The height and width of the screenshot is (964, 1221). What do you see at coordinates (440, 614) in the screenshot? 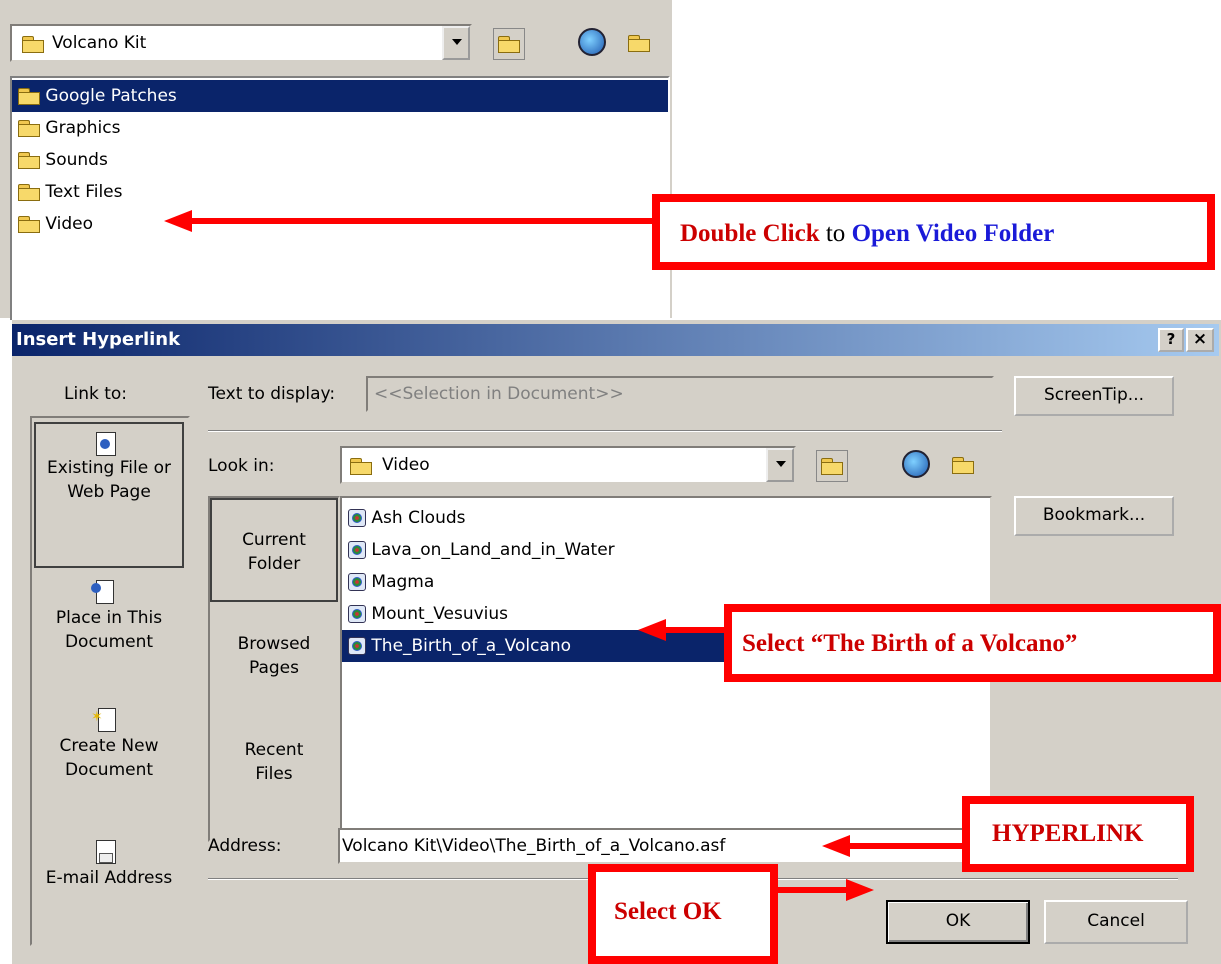
I see `list-item-label: Mount_Vesuvius` at bounding box center [440, 614].